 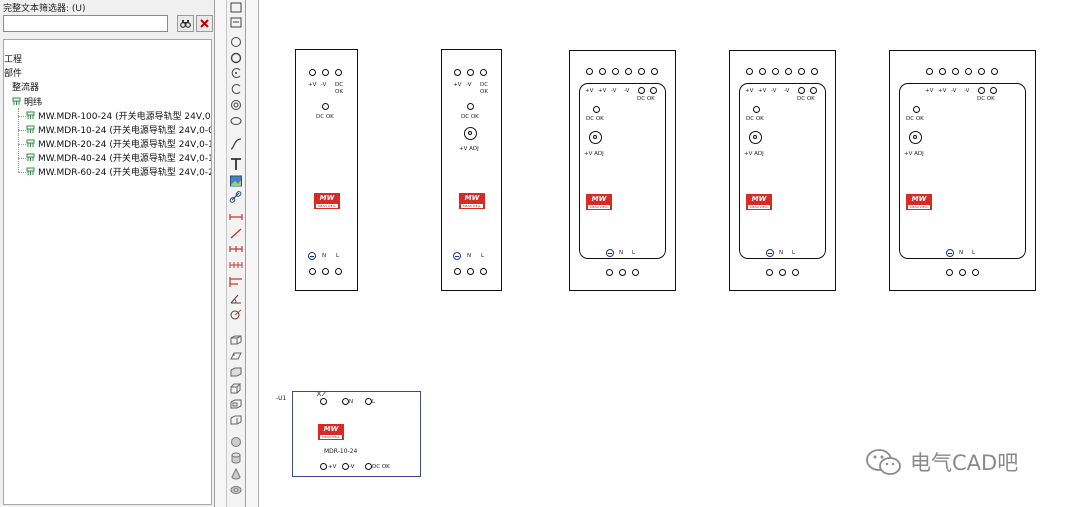 What do you see at coordinates (471, 170) in the screenshot?
I see `power-supply-outline: +V -V DC OK DC OK +V ADJ MW MEAN WELL N L` at bounding box center [471, 170].